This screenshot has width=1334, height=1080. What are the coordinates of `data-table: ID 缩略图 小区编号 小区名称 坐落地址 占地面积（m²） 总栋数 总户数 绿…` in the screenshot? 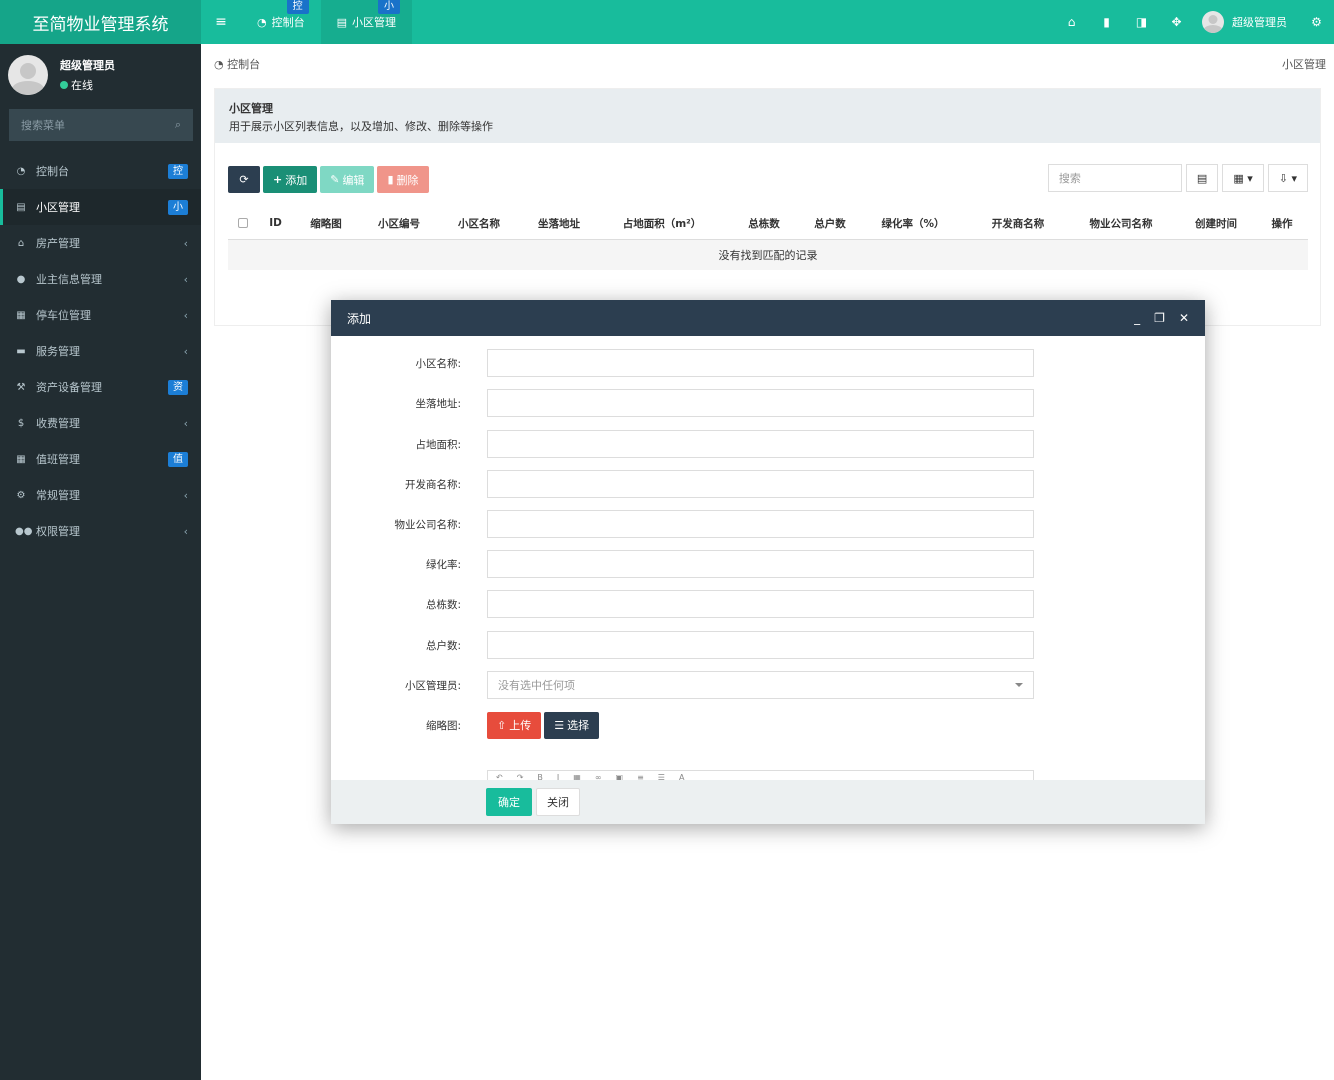 It's located at (768, 238).